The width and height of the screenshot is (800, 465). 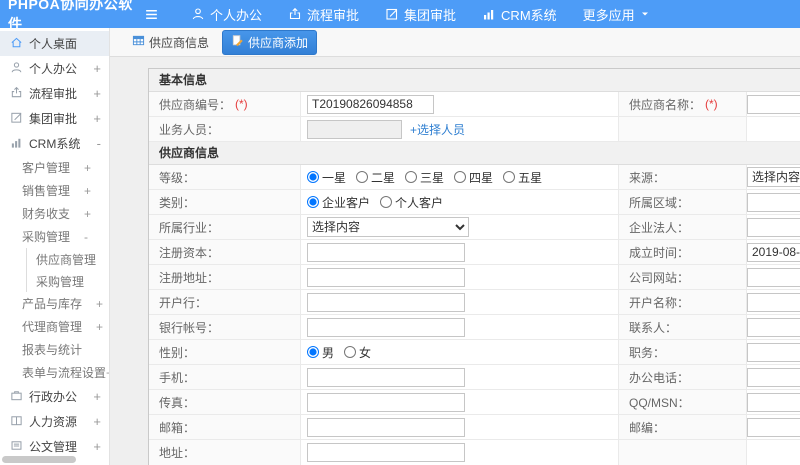 What do you see at coordinates (54, 213) in the screenshot?
I see `sidebar-item-finance: 财务收支 +` at bounding box center [54, 213].